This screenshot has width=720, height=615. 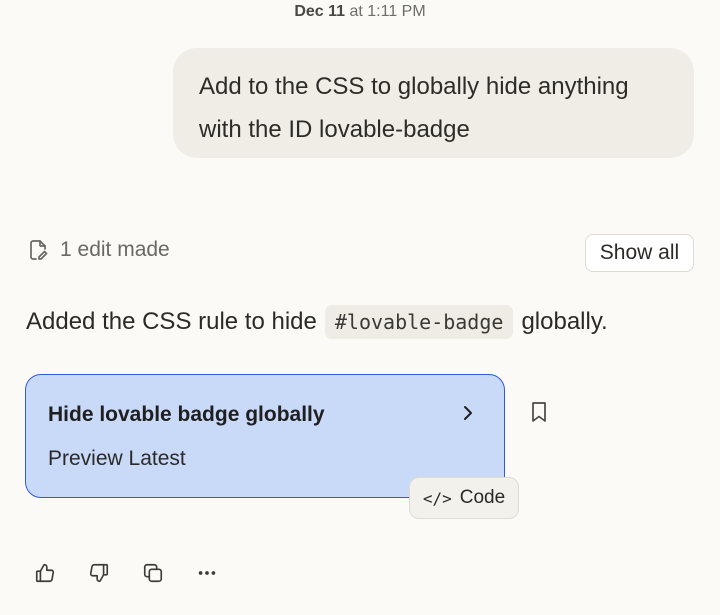 What do you see at coordinates (207, 573) in the screenshot?
I see `more-icon` at bounding box center [207, 573].